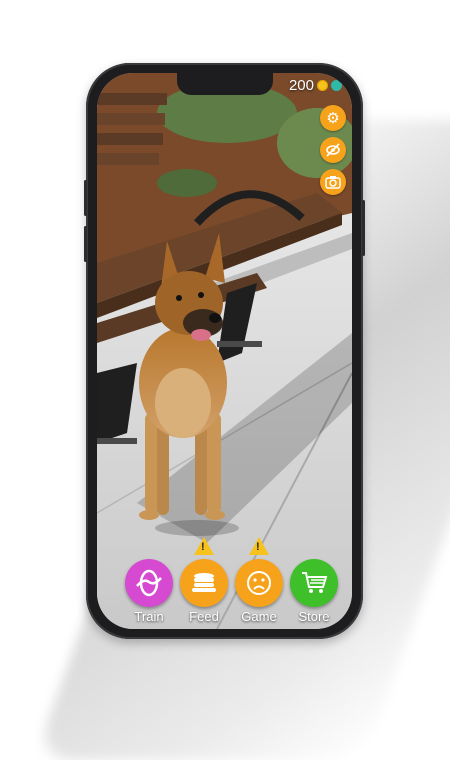 The height and width of the screenshot is (760, 450). I want to click on sad-face-glyph, so click(259, 583).